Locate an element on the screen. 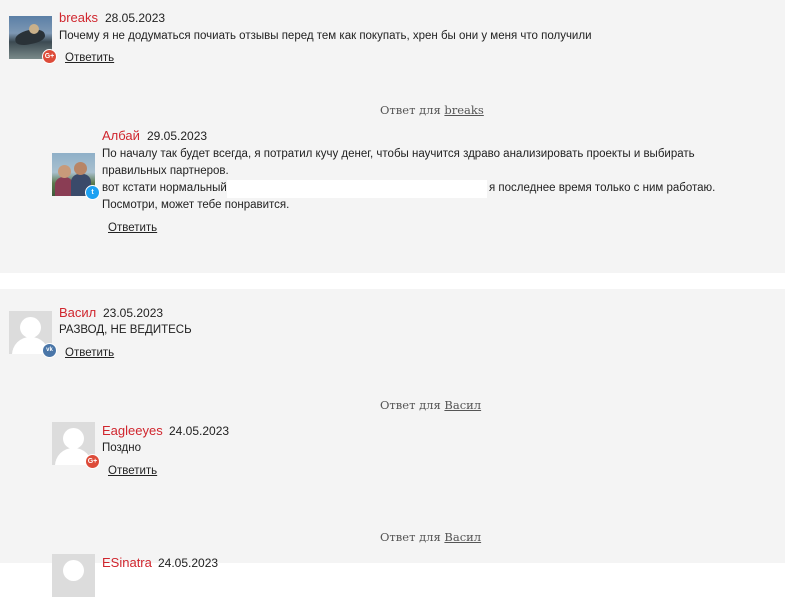 Image resolution: width=785 pixels, height=597 pixels. vk-icon: vk is located at coordinates (49, 350).